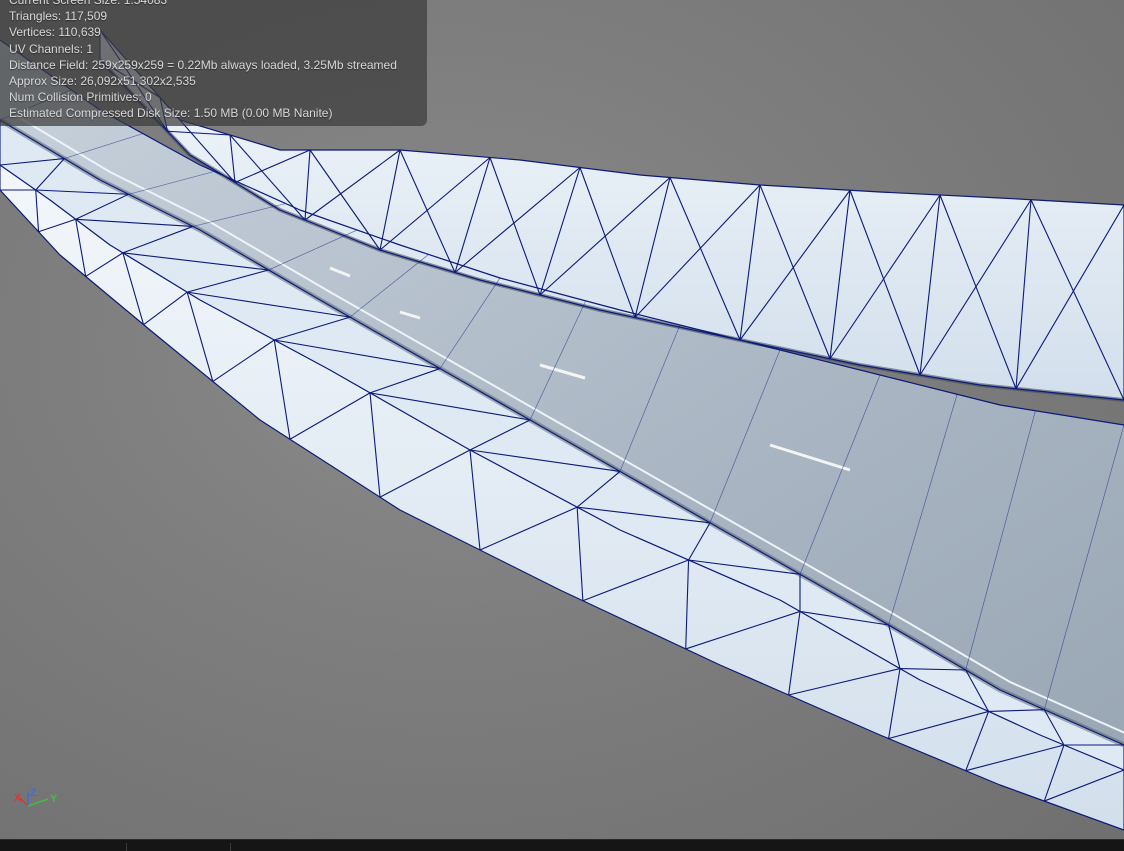  Describe the element at coordinates (54, 799) in the screenshot. I see `axis-y-label: Y` at that location.